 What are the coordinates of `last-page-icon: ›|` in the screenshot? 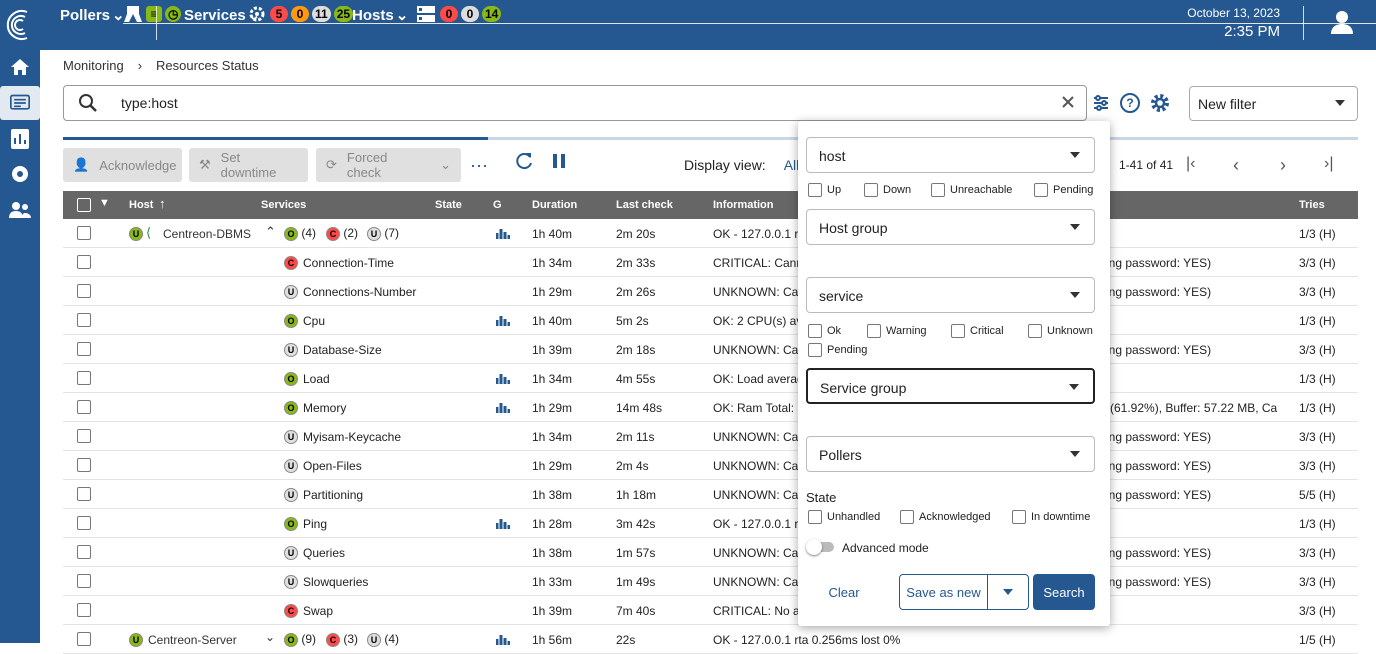 It's located at (1328, 164).